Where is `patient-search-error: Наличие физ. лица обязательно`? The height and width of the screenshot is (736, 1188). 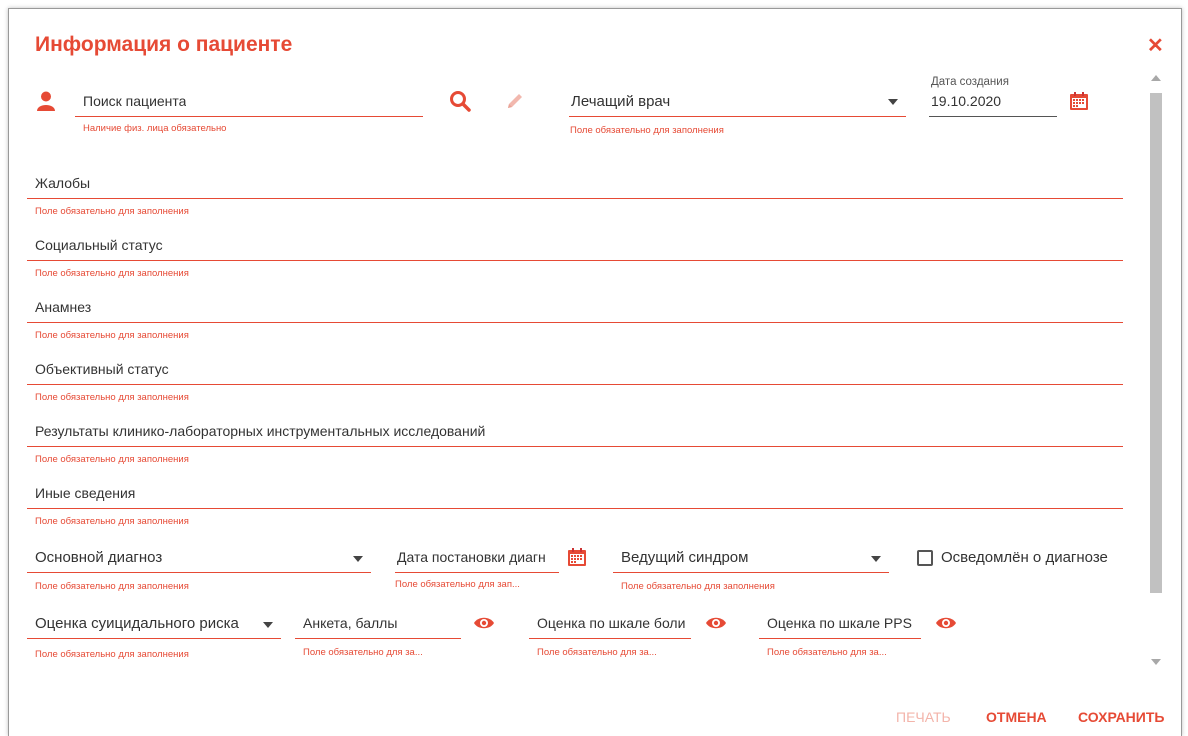
patient-search-error: Наличие физ. лица обязательно is located at coordinates (155, 128).